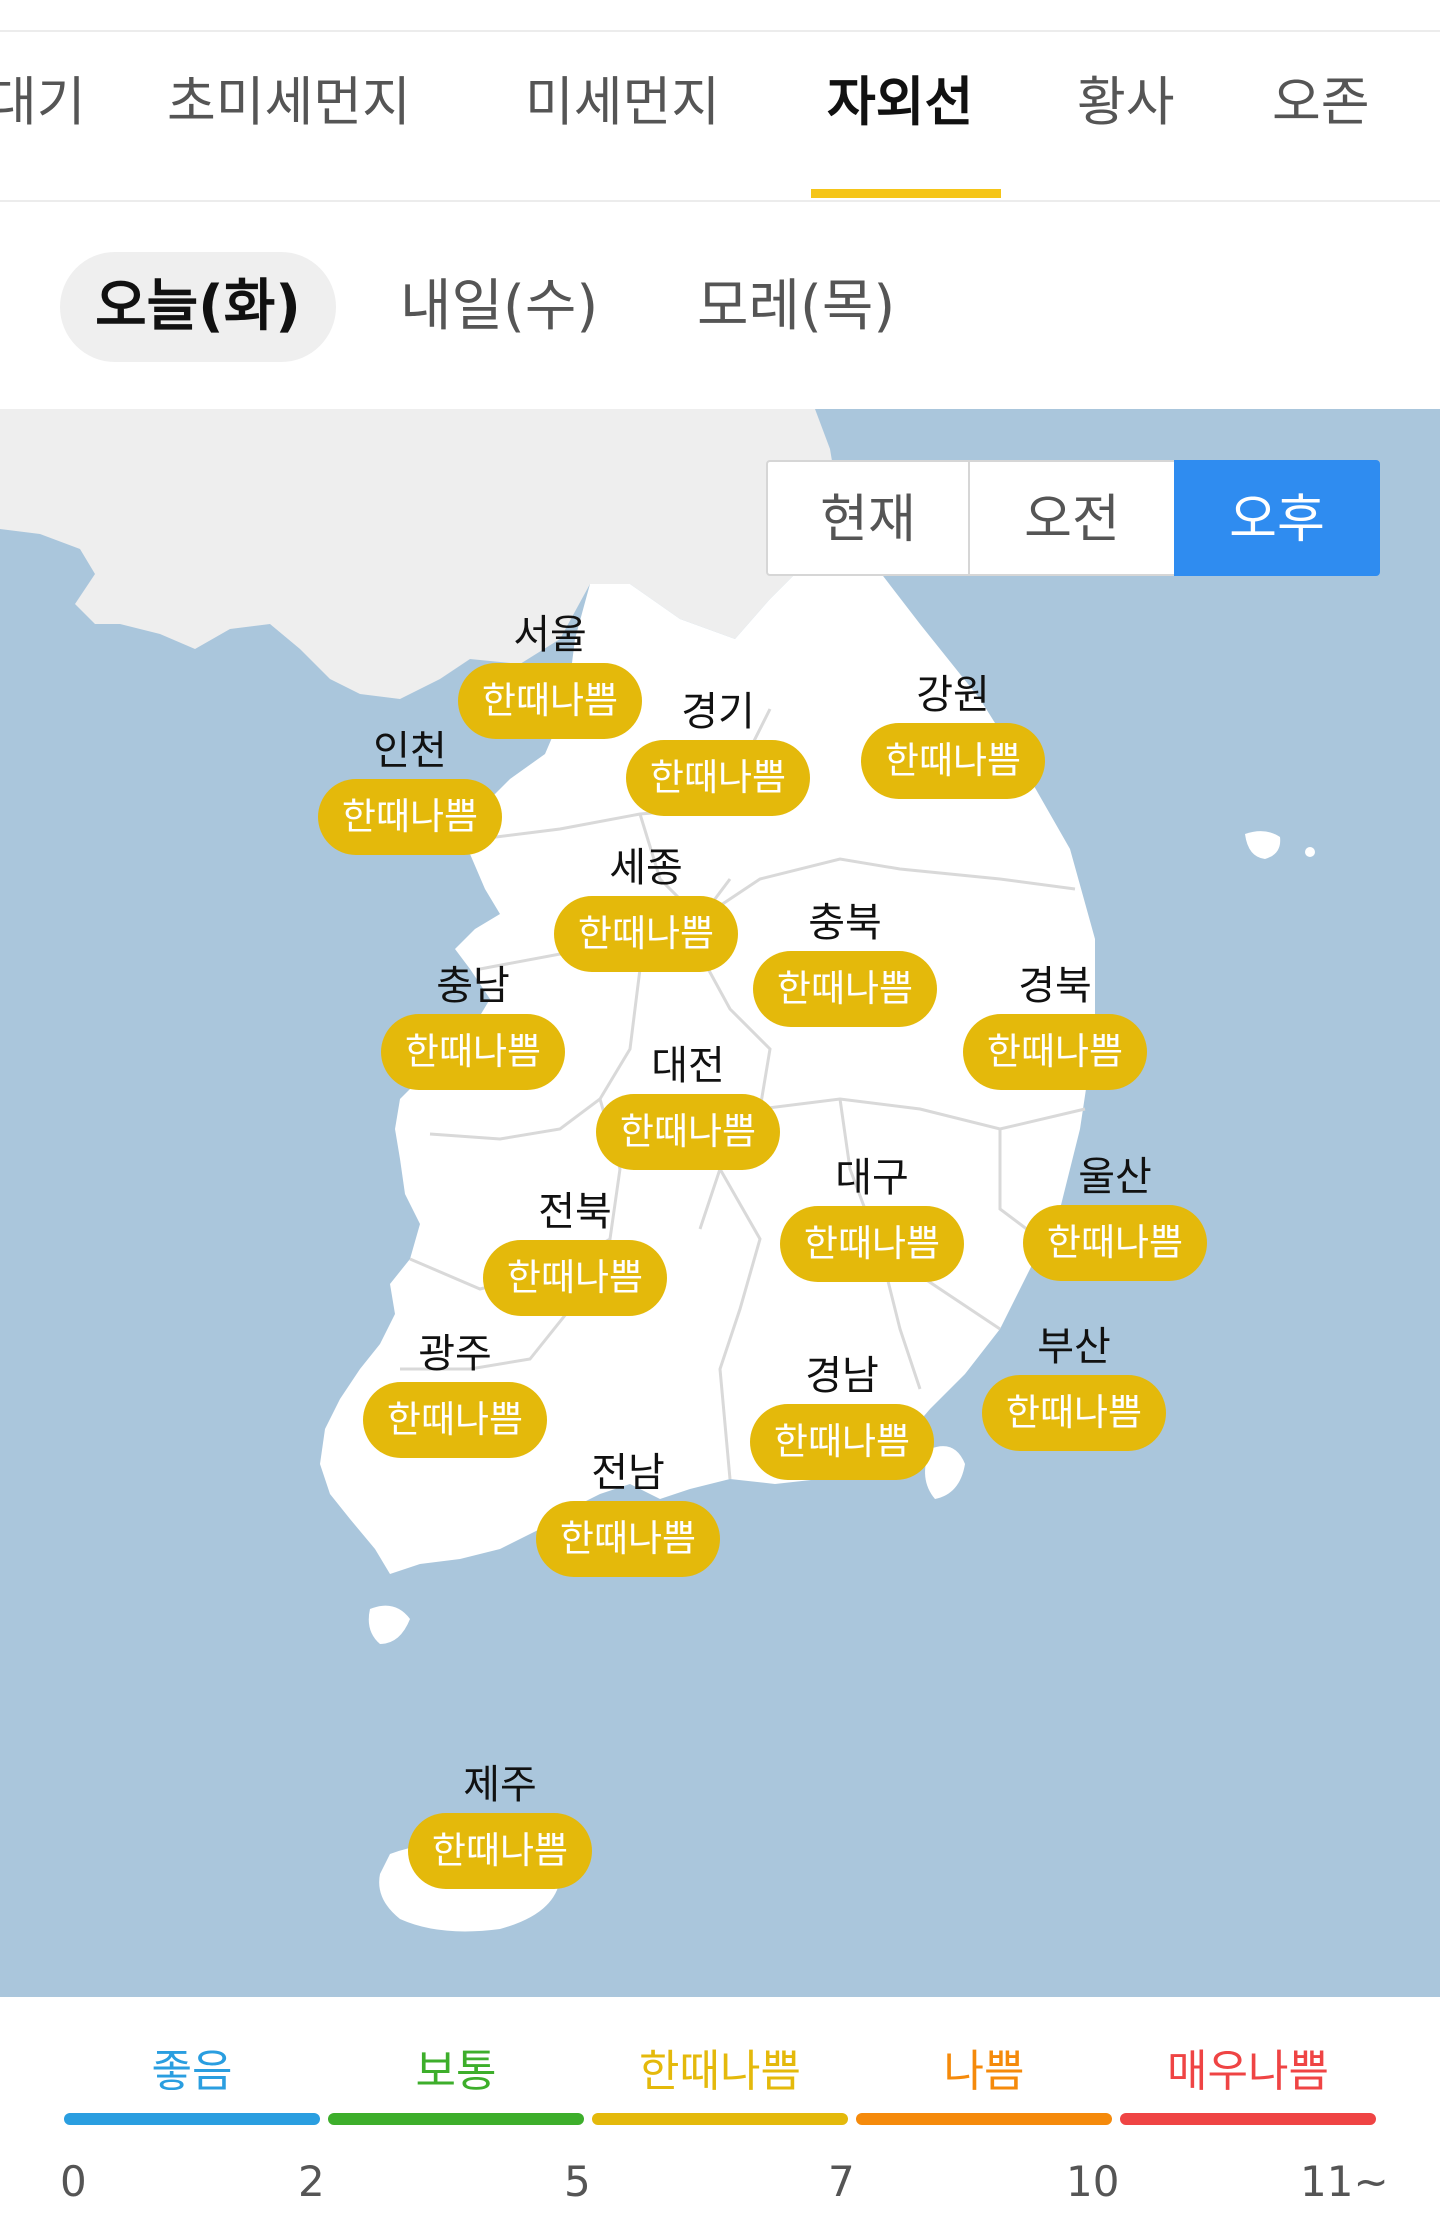 The height and width of the screenshot is (2231, 1440). Describe the element at coordinates (499, 307) in the screenshot. I see `day-tomorrow-button: 내일(수)` at that location.